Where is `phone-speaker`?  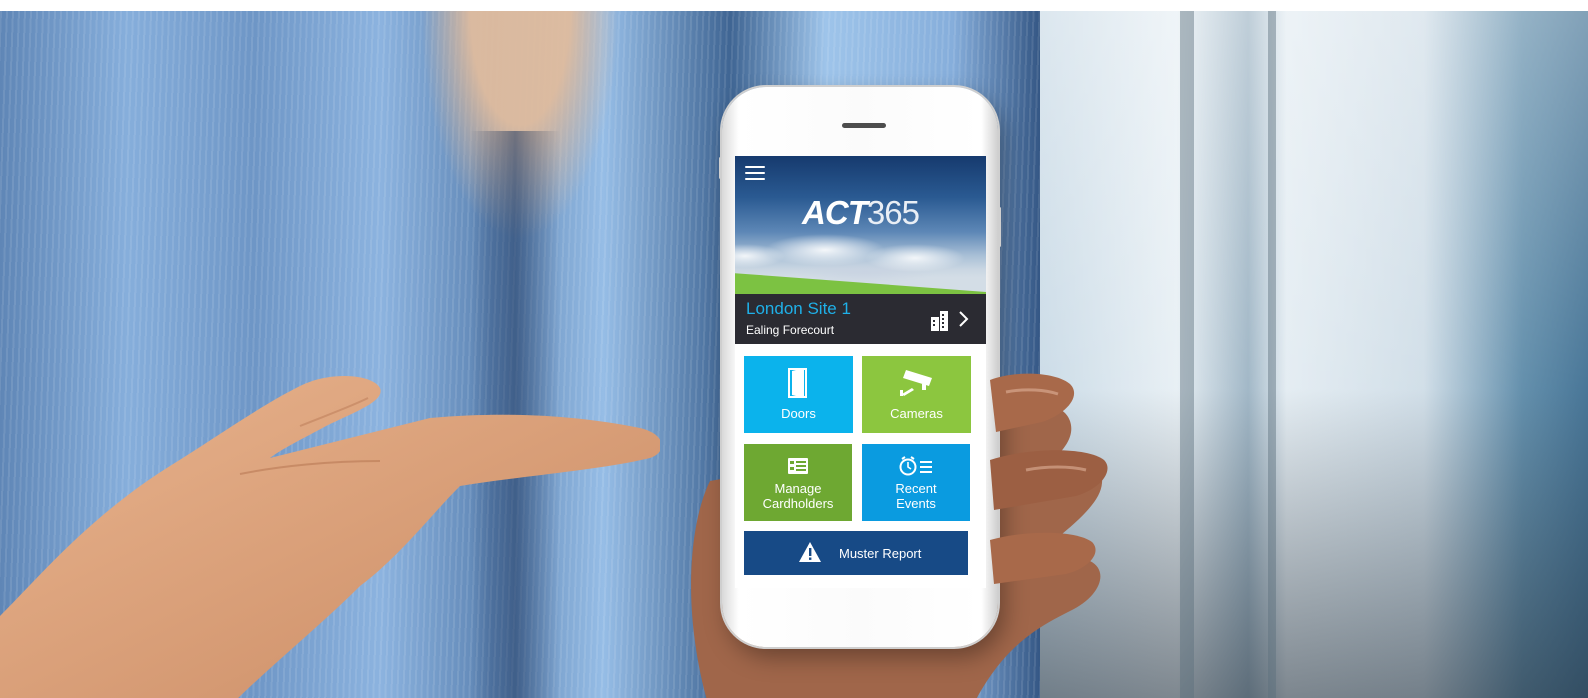 phone-speaker is located at coordinates (864, 125).